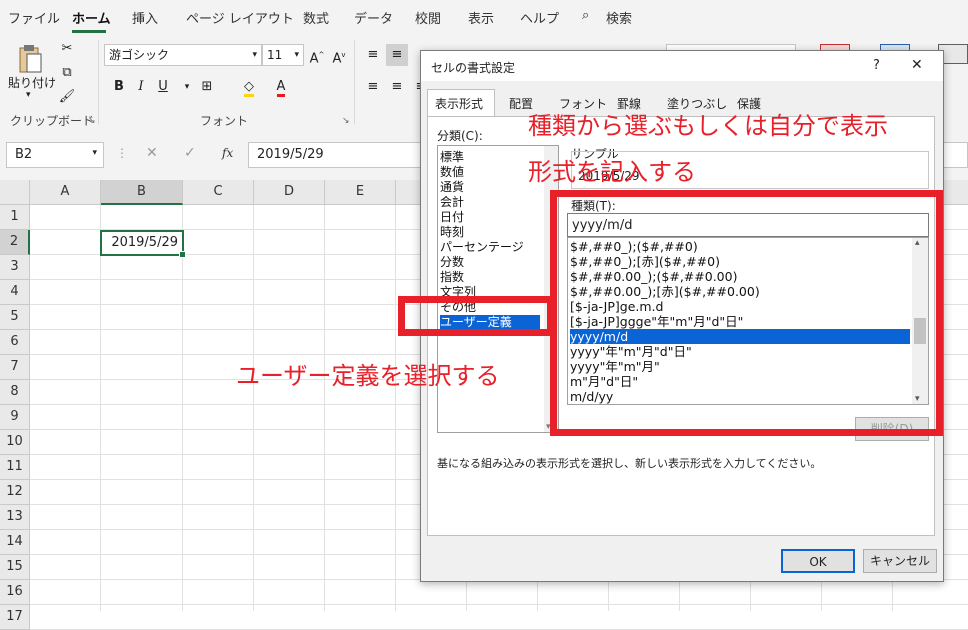 The height and width of the screenshot is (630, 968). Describe the element at coordinates (67, 97) in the screenshot. I see `format-painter-icon: 🖌` at that location.